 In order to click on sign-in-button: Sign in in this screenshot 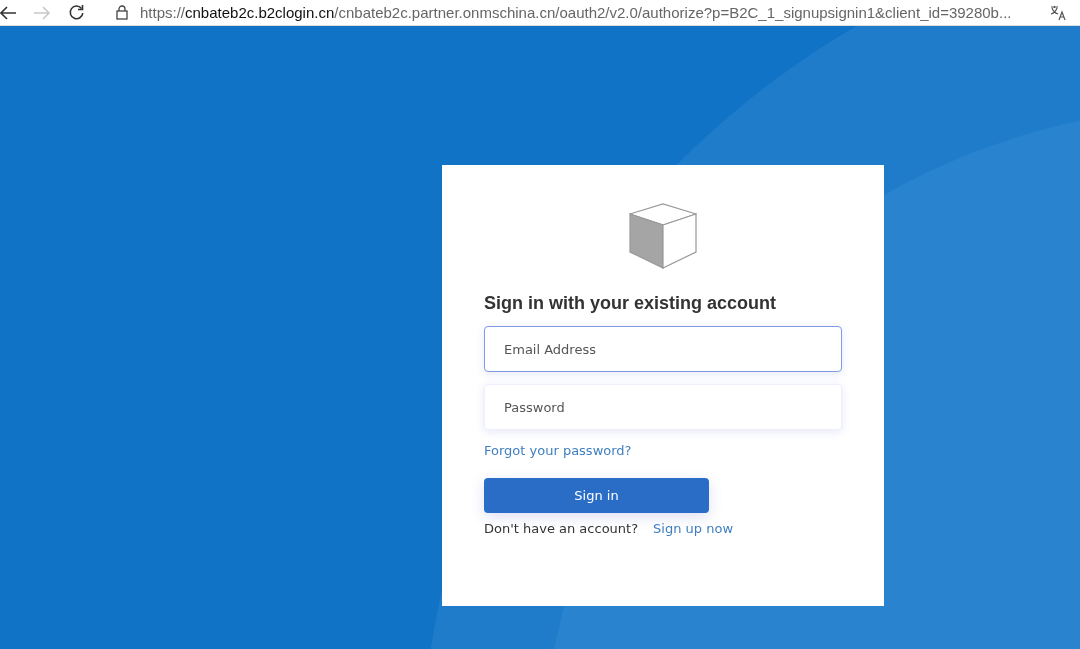, I will do `click(596, 495)`.